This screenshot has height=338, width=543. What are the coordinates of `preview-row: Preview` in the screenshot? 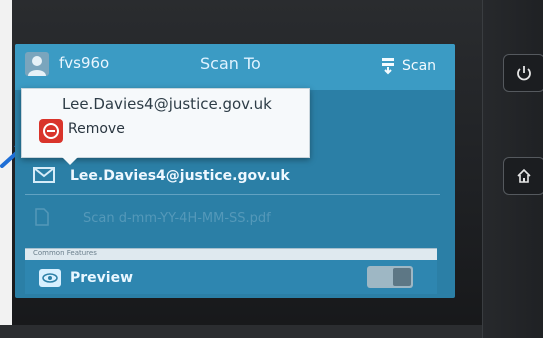 It's located at (231, 277).